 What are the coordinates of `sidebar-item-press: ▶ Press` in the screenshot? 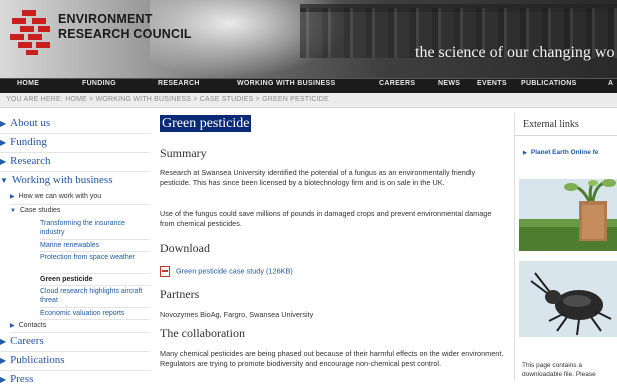 It's located at (75, 379).